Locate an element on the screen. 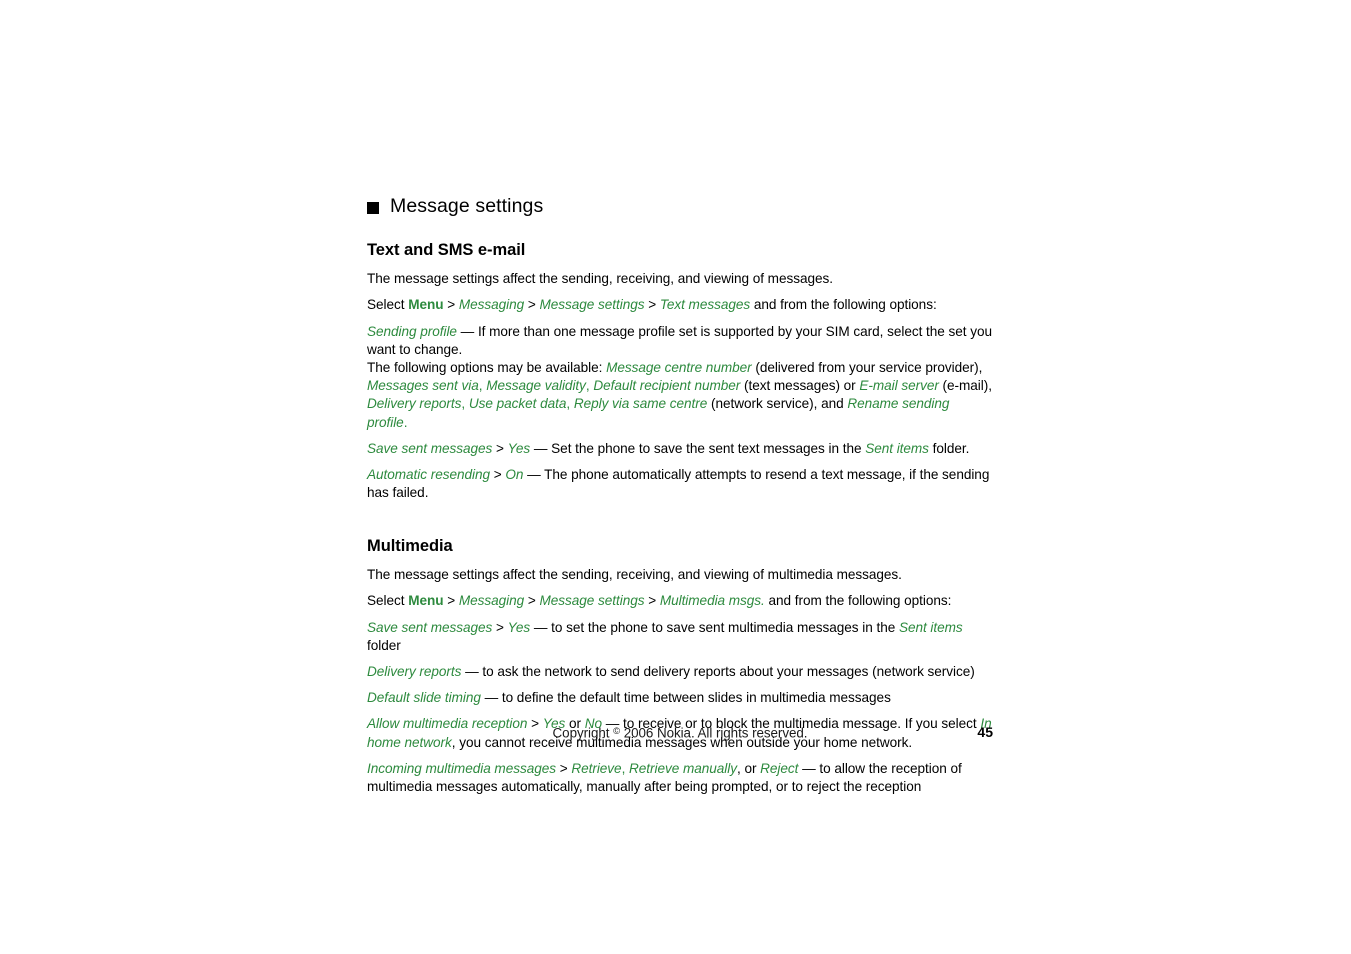 The image size is (1351, 954). ui-term: Retrieve manually is located at coordinates (683, 768).